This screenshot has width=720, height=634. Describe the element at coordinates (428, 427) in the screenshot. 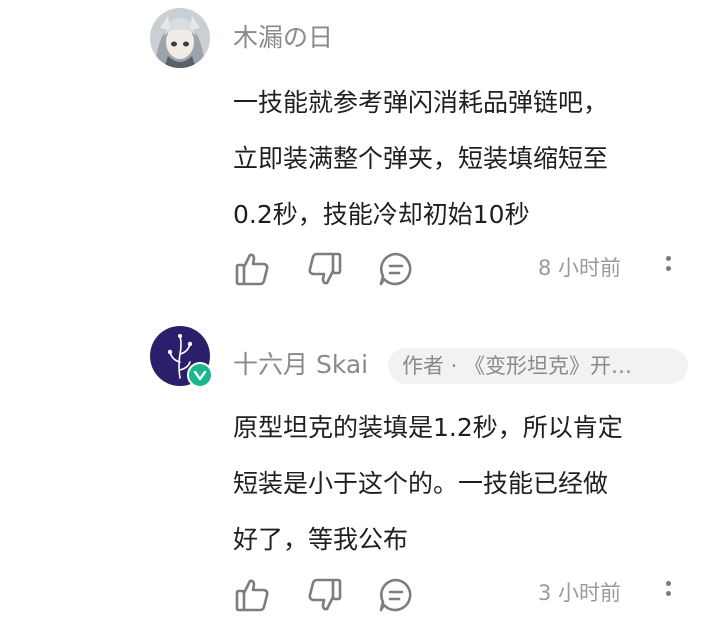

I see `comment-line: 原型坦克的装填是1.2秒，所以肯定` at that location.